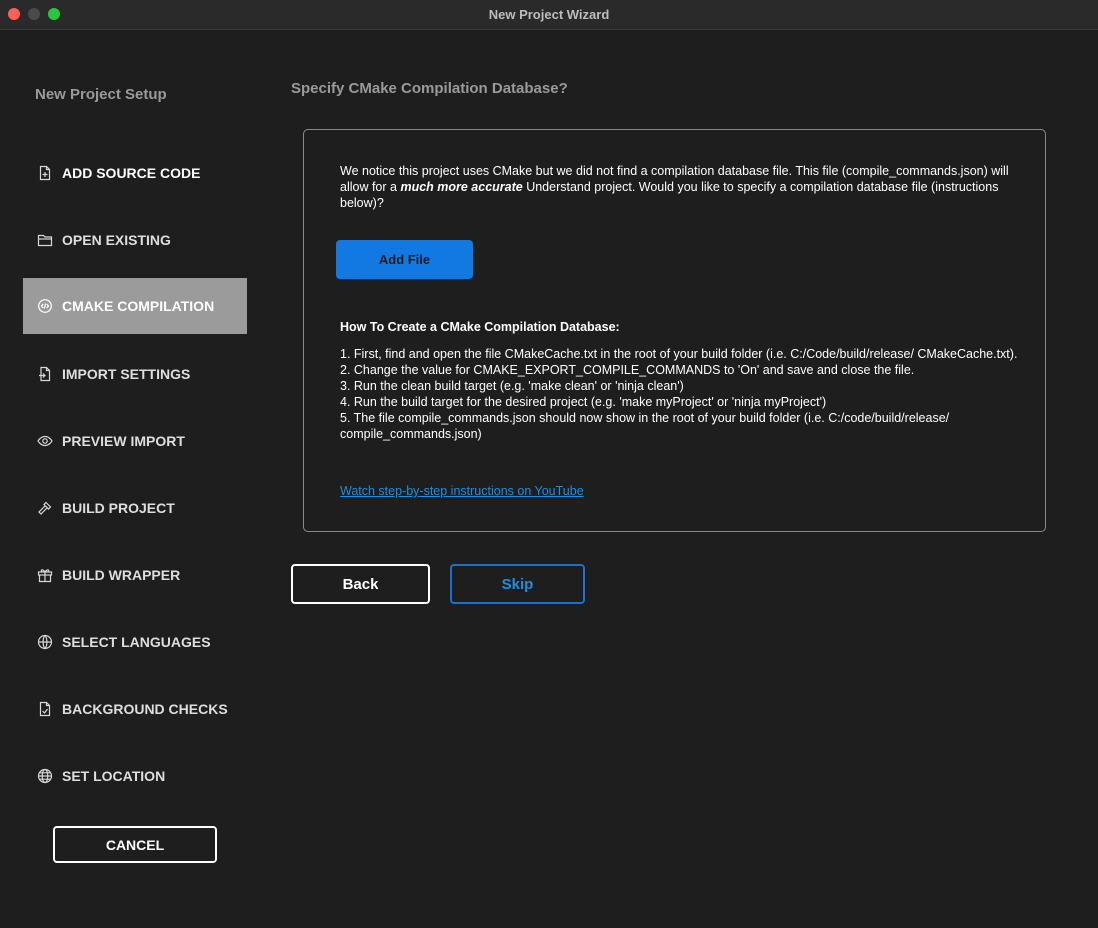 This screenshot has width=1098, height=928. I want to click on back-button: Back, so click(360, 584).